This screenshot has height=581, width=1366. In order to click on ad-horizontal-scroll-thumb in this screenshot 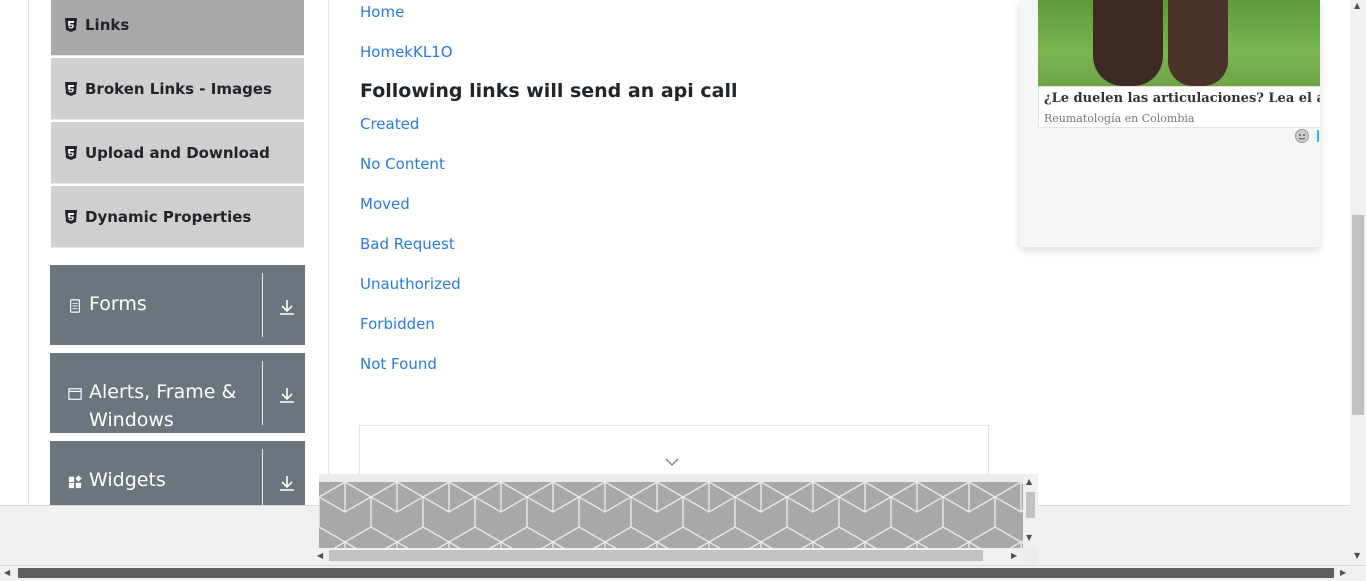, I will do `click(656, 555)`.